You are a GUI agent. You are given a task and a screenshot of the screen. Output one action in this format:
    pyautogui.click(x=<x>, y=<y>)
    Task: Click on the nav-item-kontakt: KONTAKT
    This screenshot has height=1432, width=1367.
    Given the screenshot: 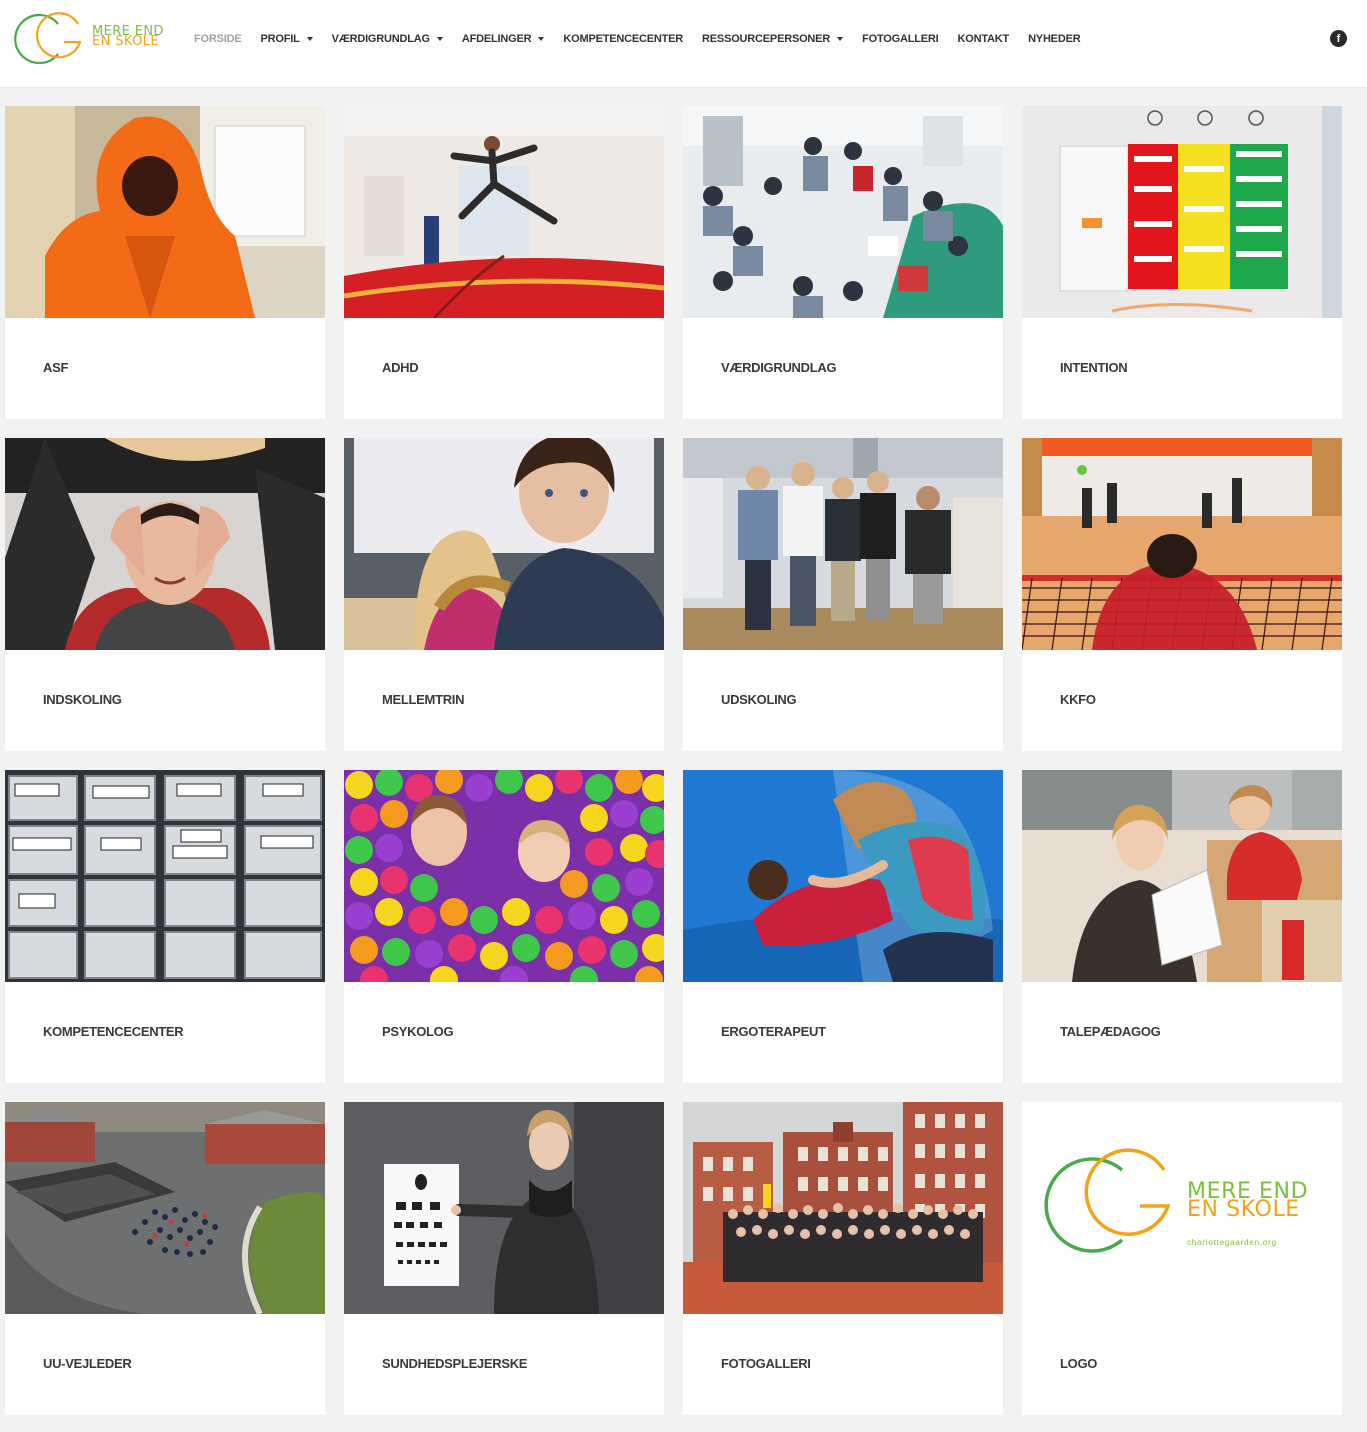 What is the action you would take?
    pyautogui.click(x=984, y=39)
    